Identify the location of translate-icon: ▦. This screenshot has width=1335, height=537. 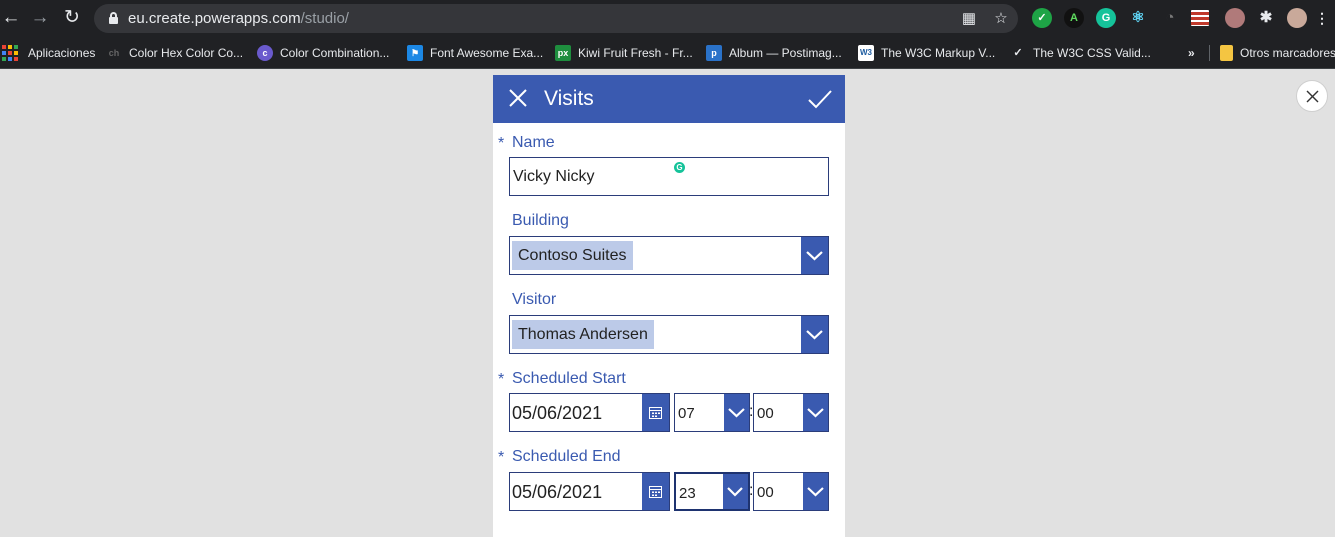
(969, 19).